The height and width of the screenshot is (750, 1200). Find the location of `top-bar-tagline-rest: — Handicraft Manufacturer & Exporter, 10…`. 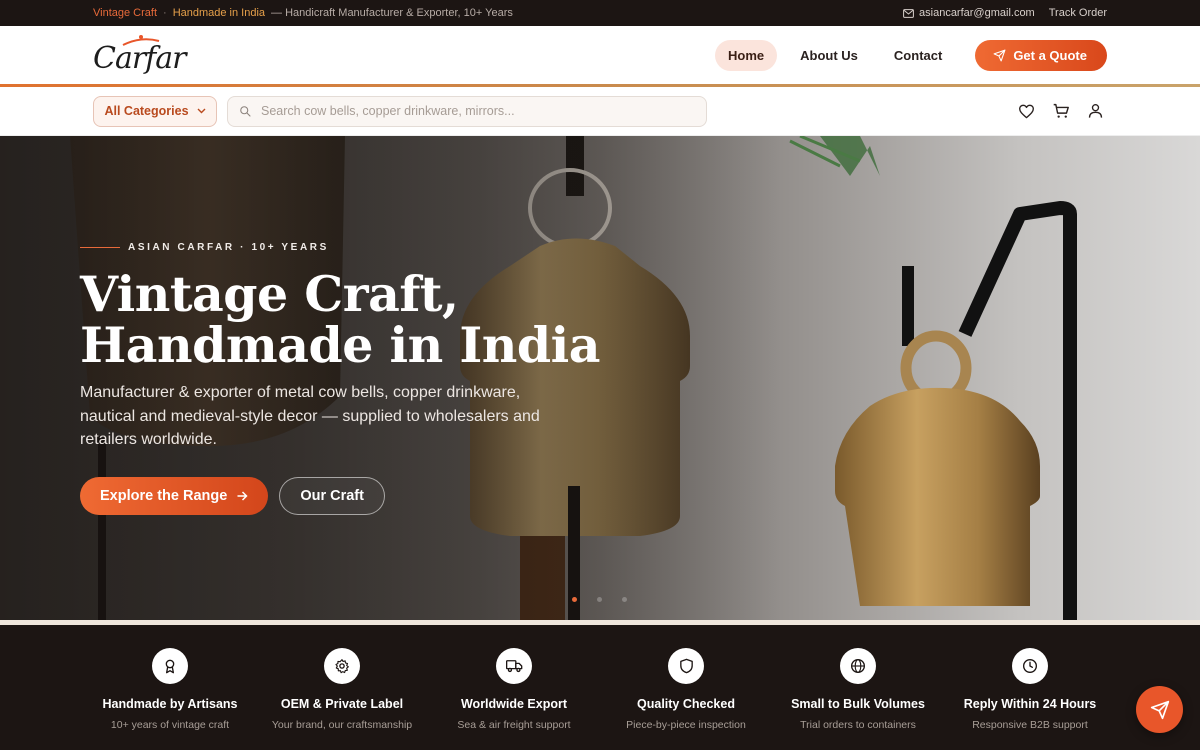

top-bar-tagline-rest: — Handicraft Manufacturer & Exporter, 10… is located at coordinates (392, 13).